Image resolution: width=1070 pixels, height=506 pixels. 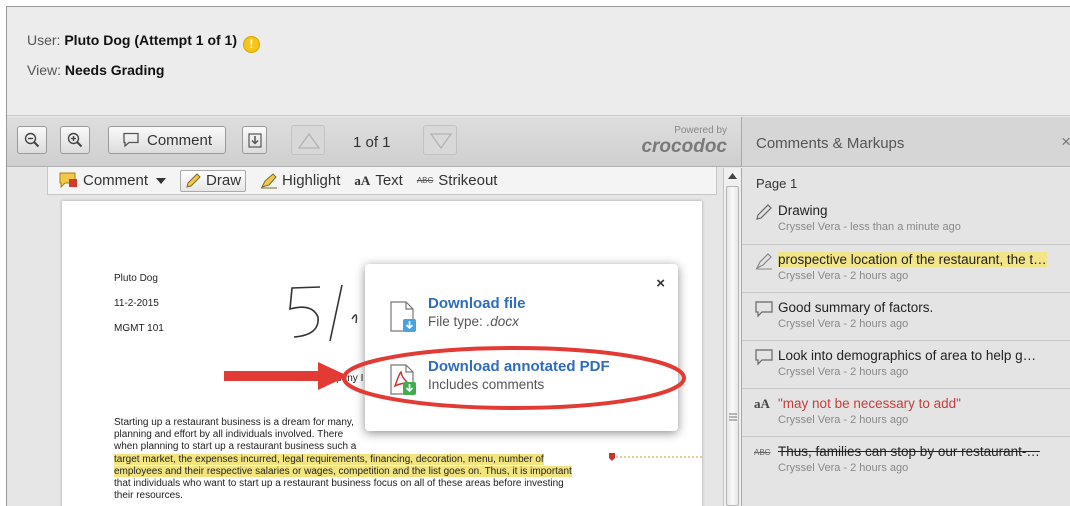 What do you see at coordinates (763, 261) in the screenshot?
I see `highlighter-outline-icon` at bounding box center [763, 261].